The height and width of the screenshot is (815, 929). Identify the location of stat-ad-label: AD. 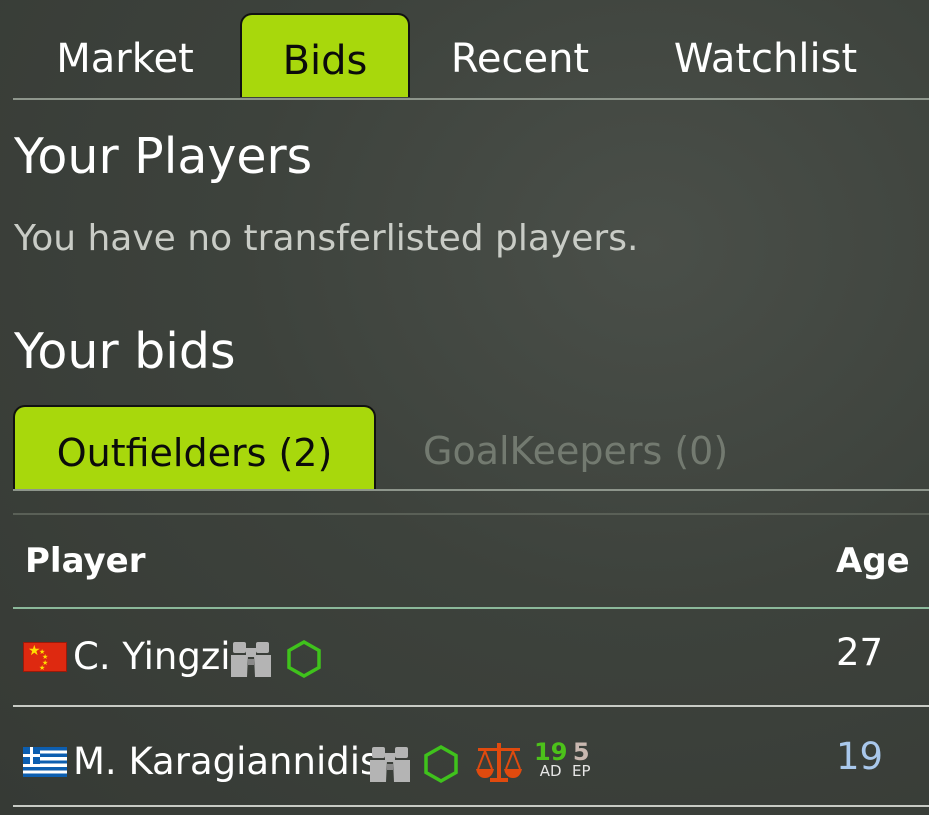
(550, 771).